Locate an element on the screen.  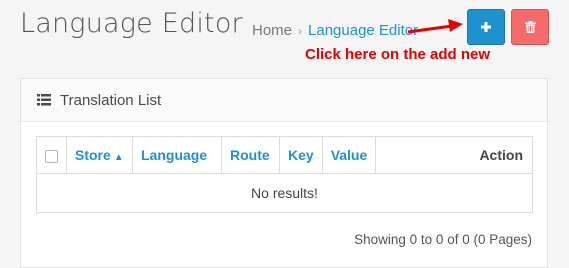
column-language: Language is located at coordinates (177, 155).